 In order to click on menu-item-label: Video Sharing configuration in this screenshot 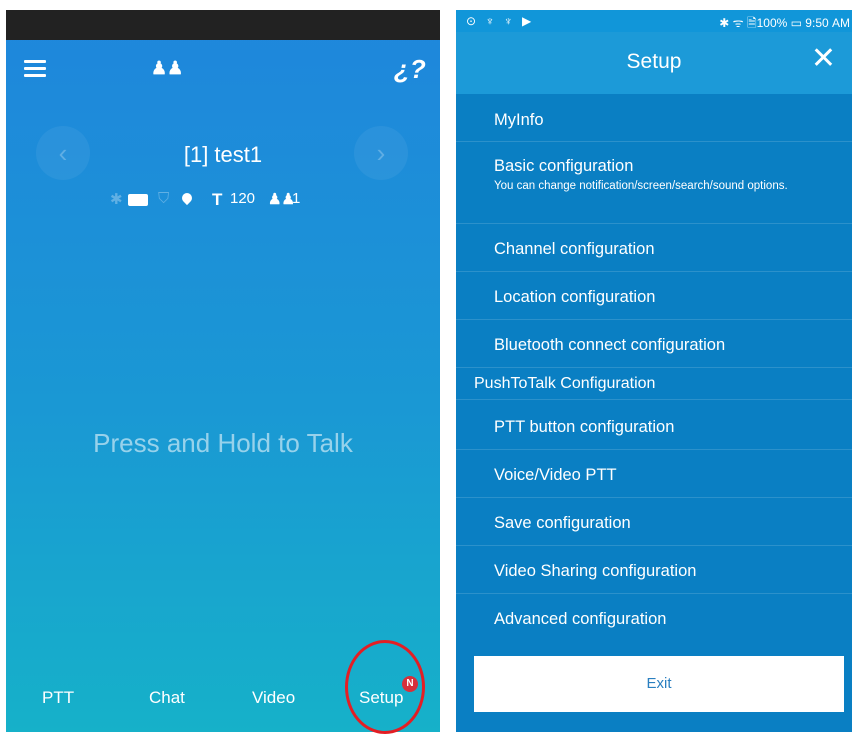, I will do `click(595, 571)`.